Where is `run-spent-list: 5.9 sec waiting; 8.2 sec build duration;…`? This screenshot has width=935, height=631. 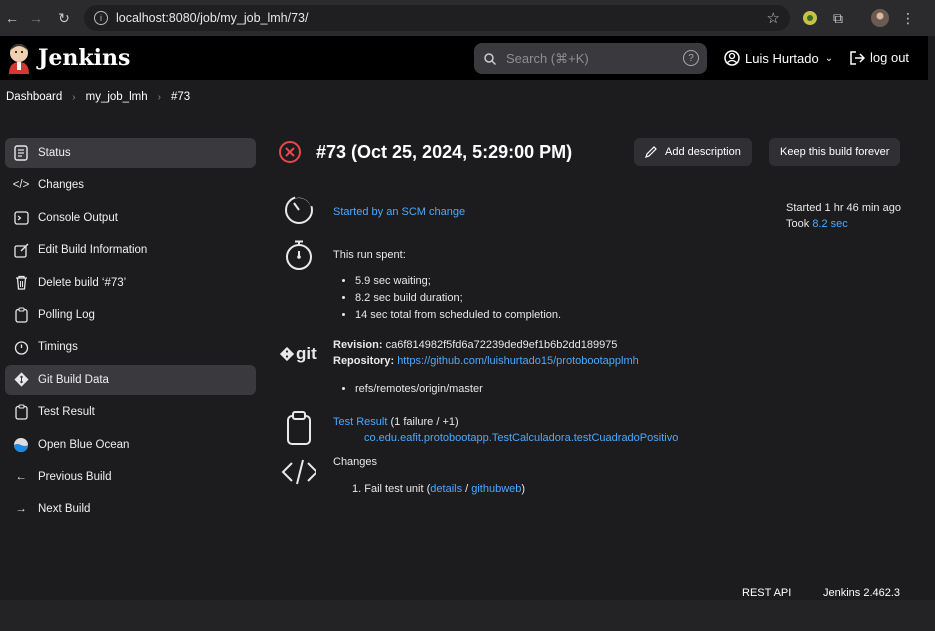 run-spent-list: 5.9 sec waiting; 8.2 sec build duration;… is located at coordinates (447, 300).